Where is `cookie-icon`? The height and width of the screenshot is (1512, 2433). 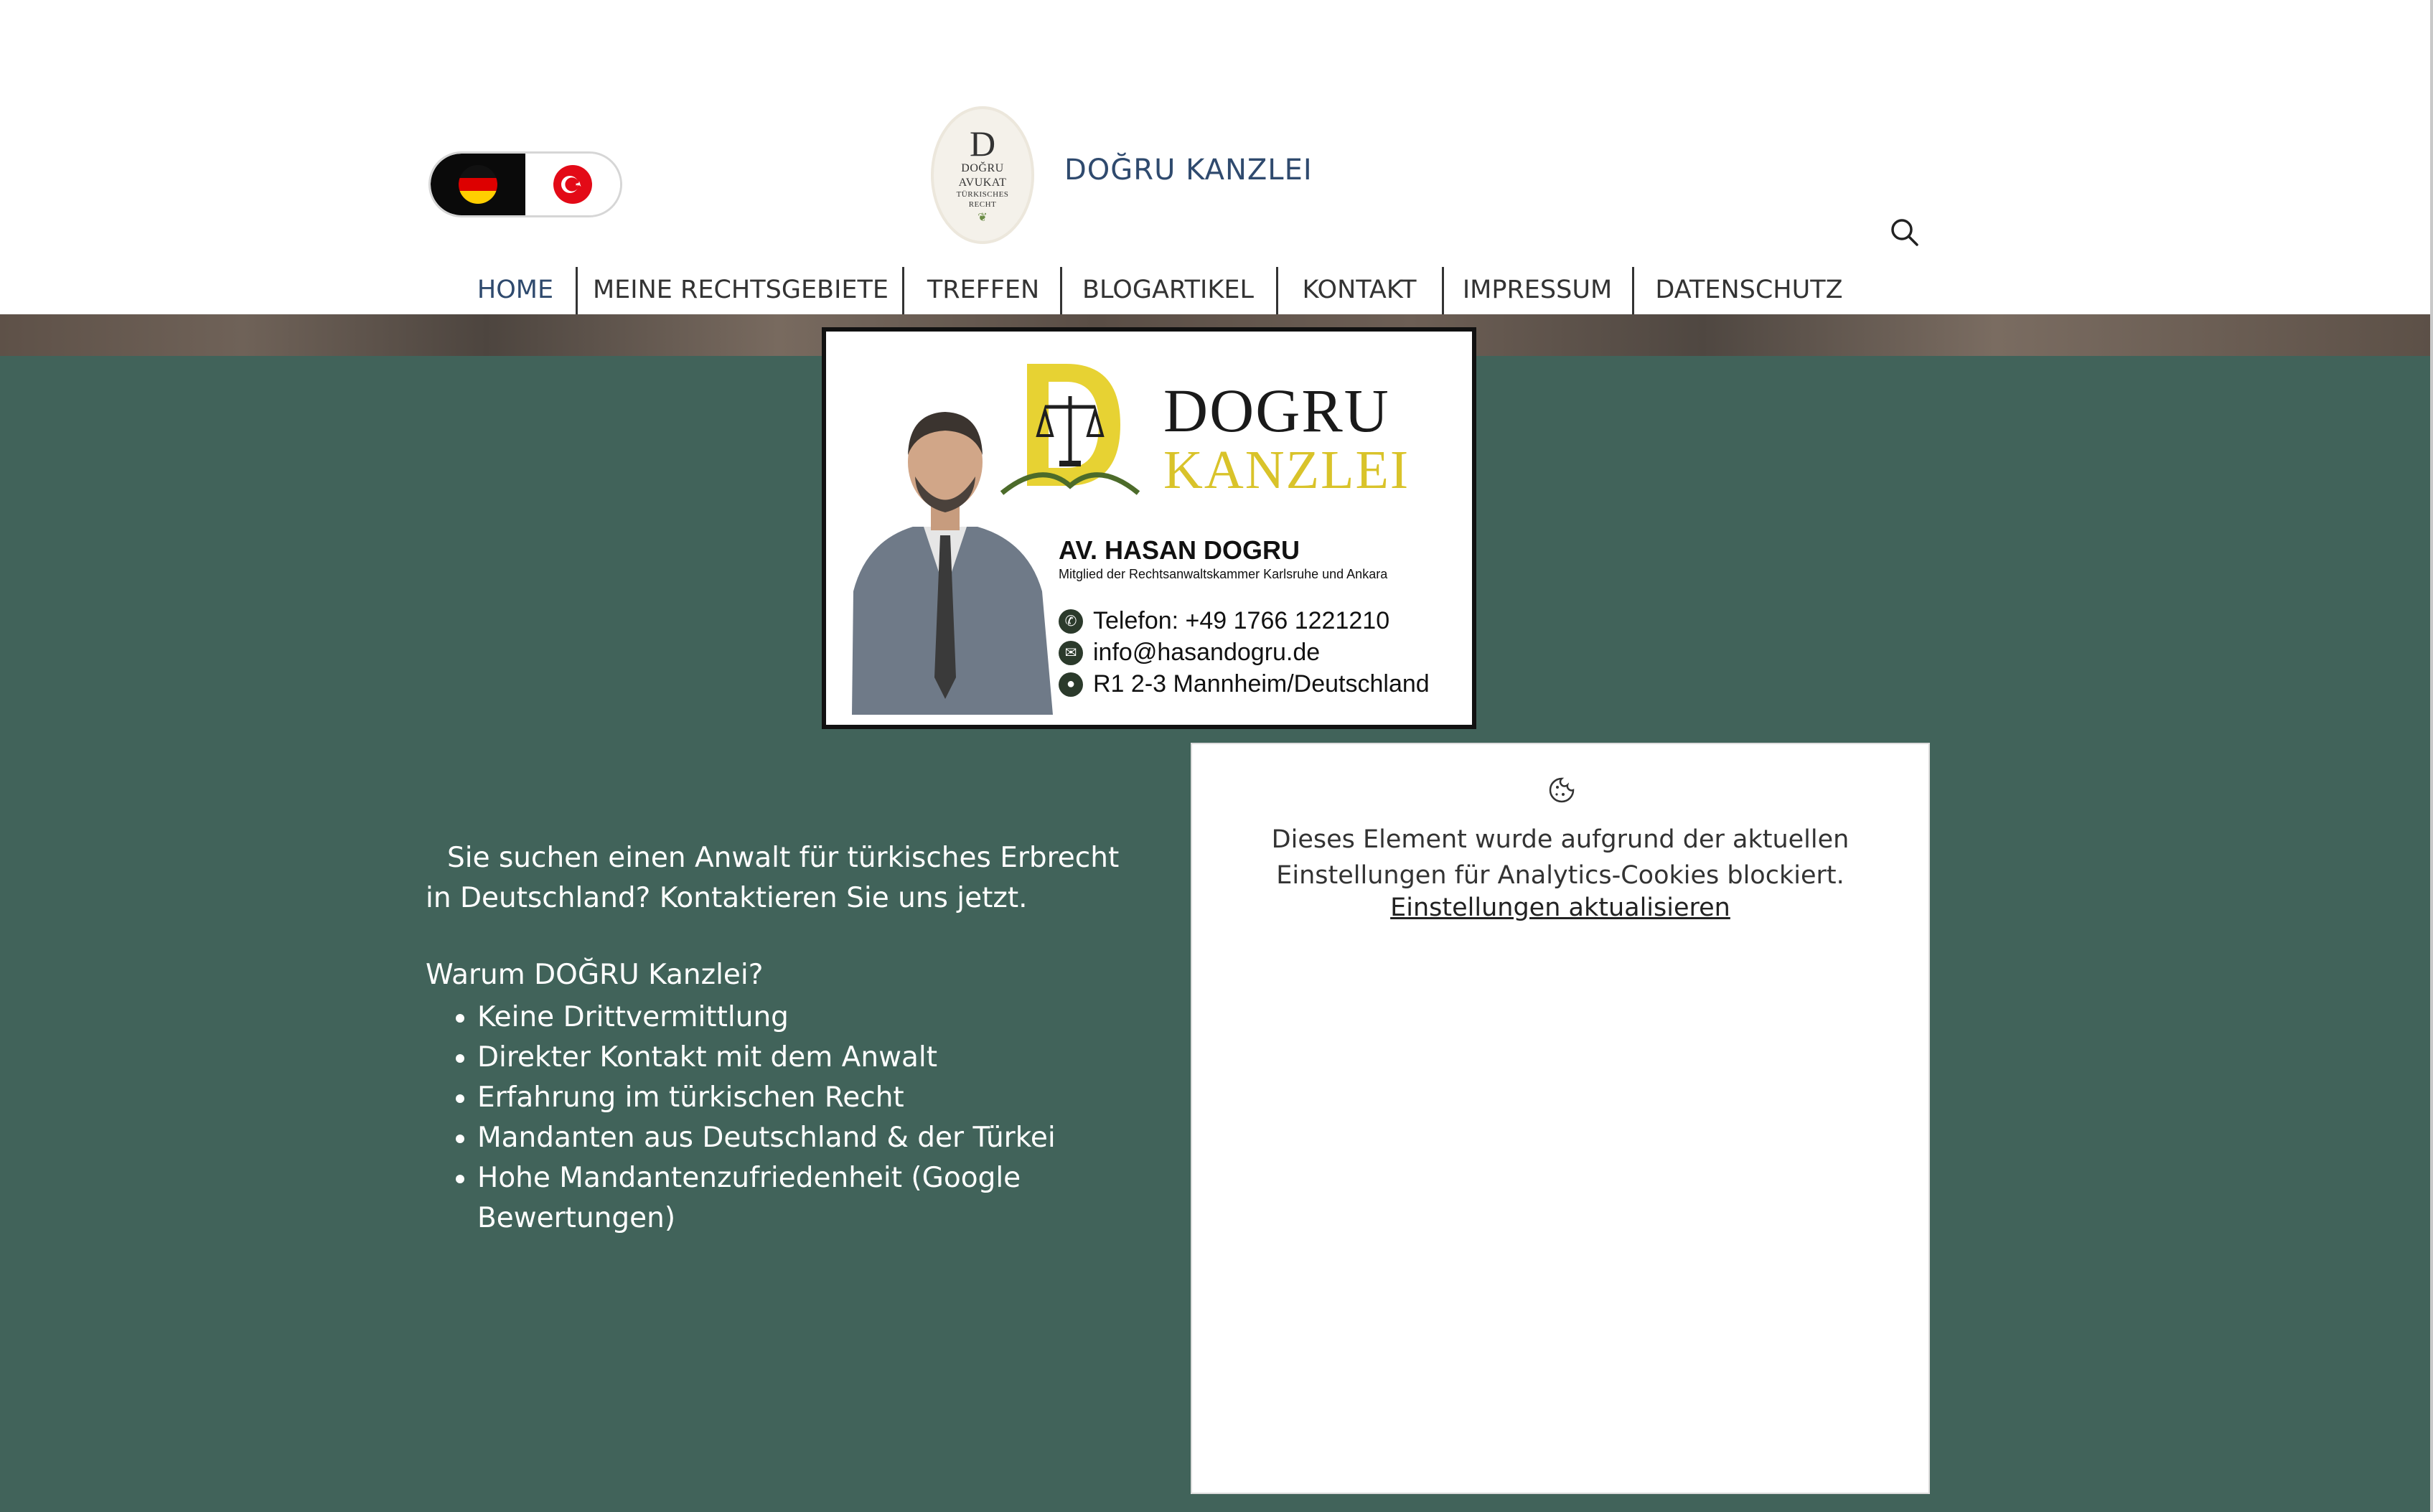
cookie-icon is located at coordinates (1562, 790).